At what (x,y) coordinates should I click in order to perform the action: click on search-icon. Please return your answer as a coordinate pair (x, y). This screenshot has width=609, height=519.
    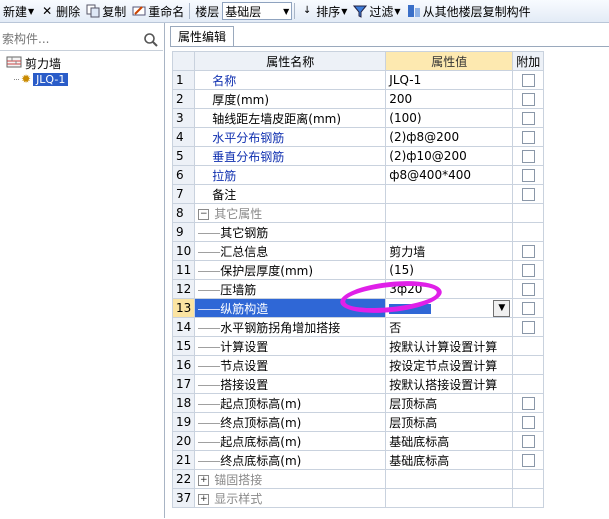
    Looking at the image, I should click on (151, 40).